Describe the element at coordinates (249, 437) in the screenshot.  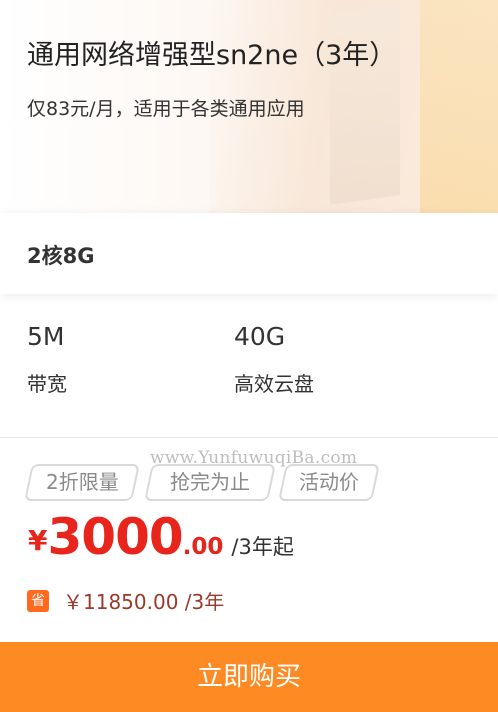
I see `section-divider` at that location.